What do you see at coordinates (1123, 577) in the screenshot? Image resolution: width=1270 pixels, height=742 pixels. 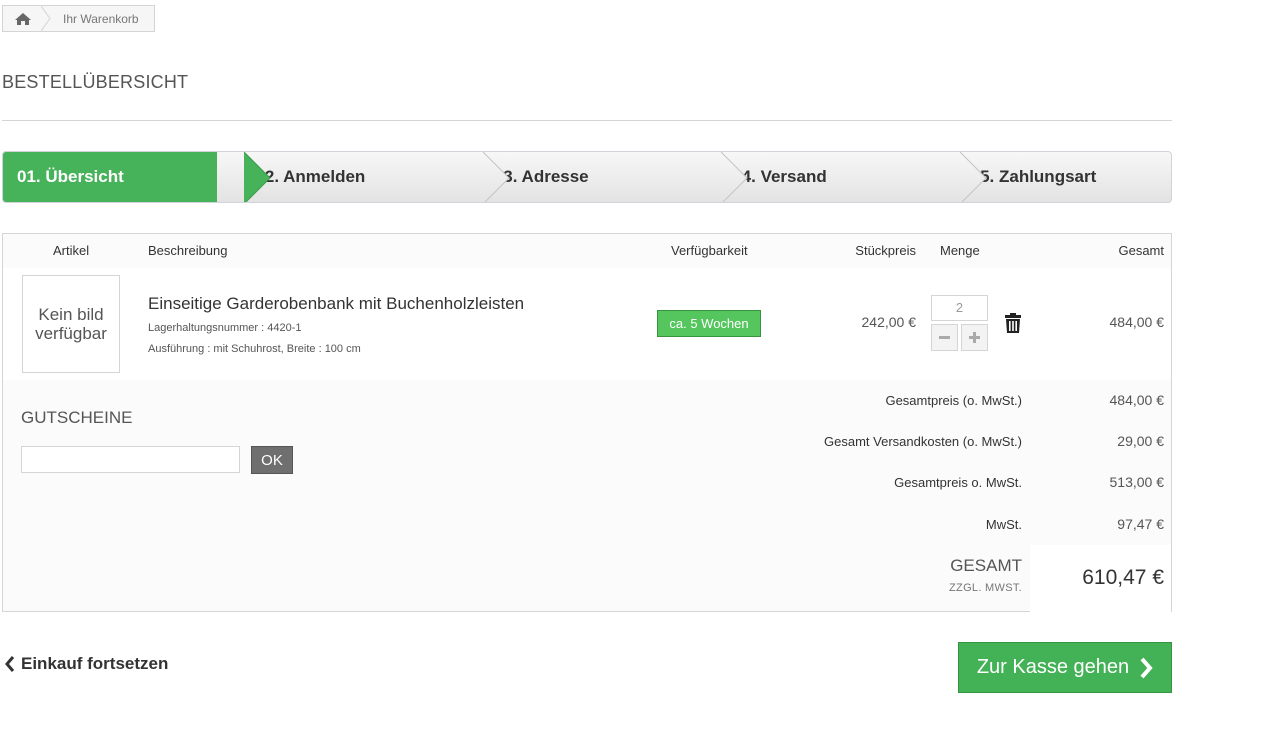 I see `grand-total-value: 610,47 €` at bounding box center [1123, 577].